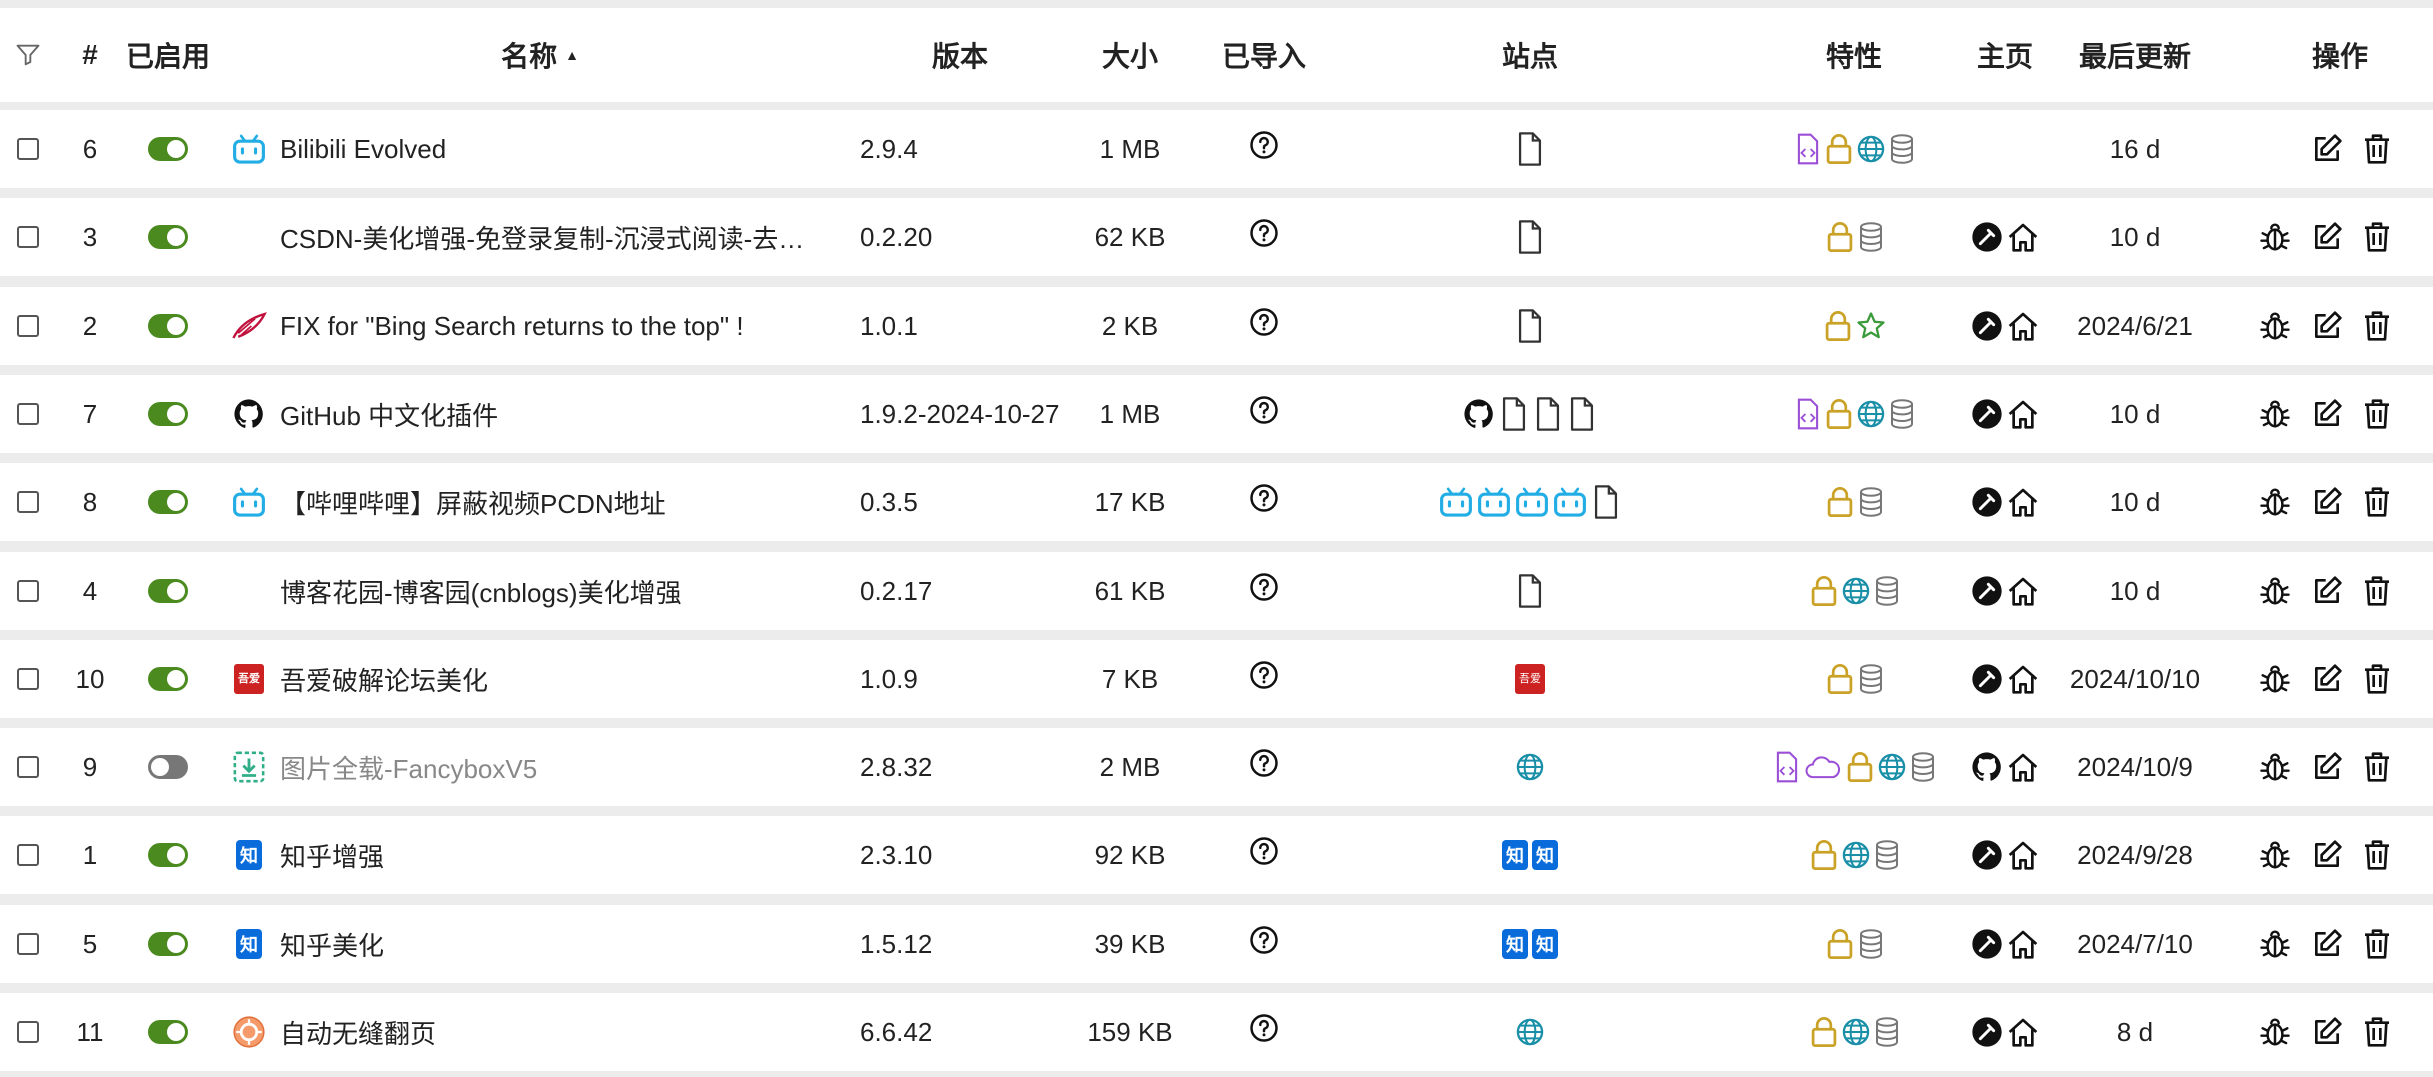 Image resolution: width=2433 pixels, height=1077 pixels. I want to click on code-icon, so click(1808, 149).